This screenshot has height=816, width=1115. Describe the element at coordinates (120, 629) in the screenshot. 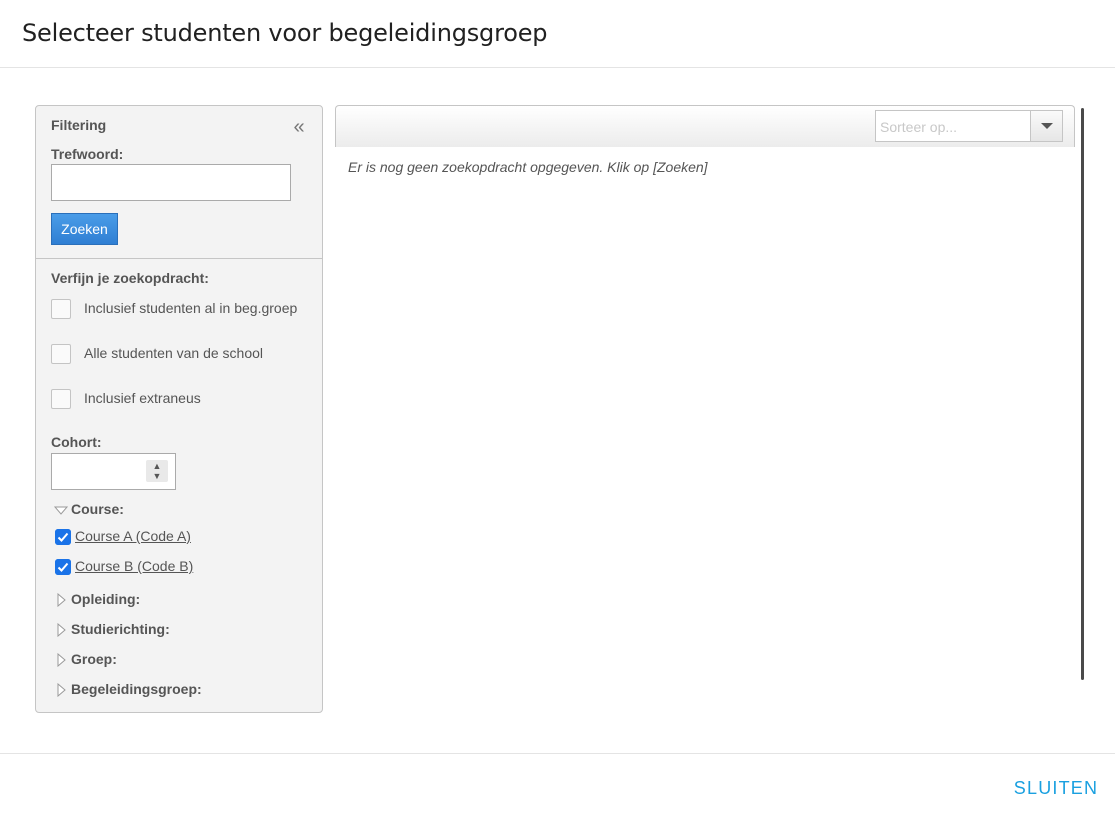

I see `group-label: Studierichting:` at that location.